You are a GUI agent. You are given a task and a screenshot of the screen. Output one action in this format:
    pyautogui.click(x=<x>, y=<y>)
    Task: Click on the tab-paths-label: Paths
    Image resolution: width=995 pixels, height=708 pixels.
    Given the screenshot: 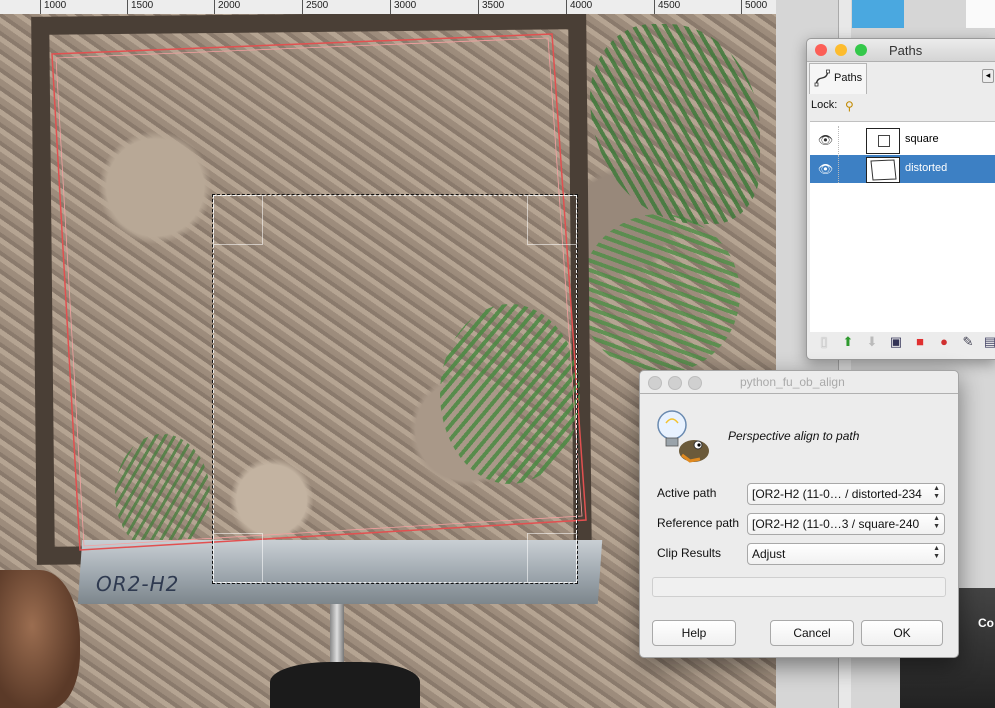 What is the action you would take?
    pyautogui.click(x=848, y=78)
    